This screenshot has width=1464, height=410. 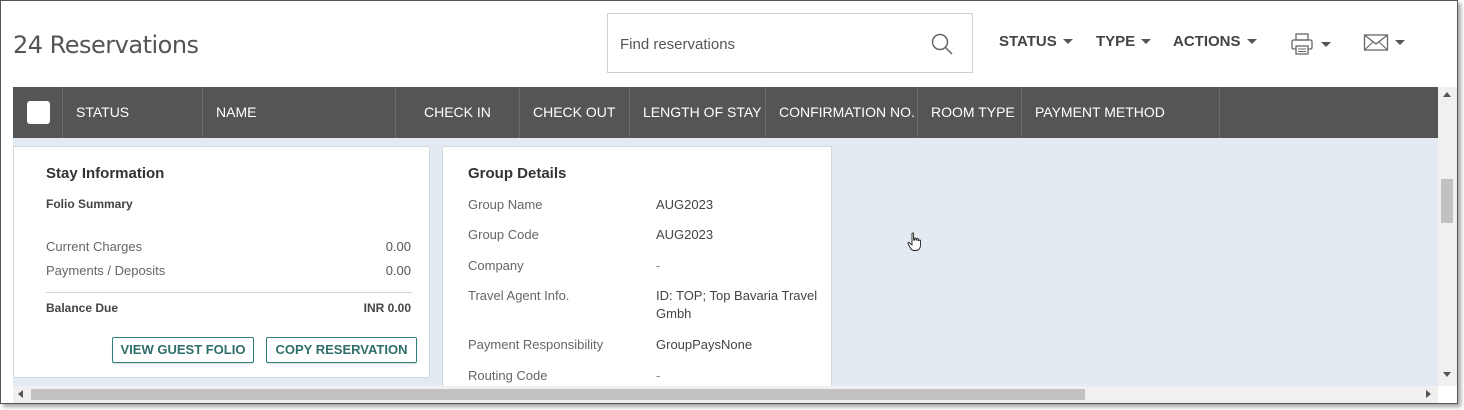 I want to click on search-input, so click(x=765, y=44).